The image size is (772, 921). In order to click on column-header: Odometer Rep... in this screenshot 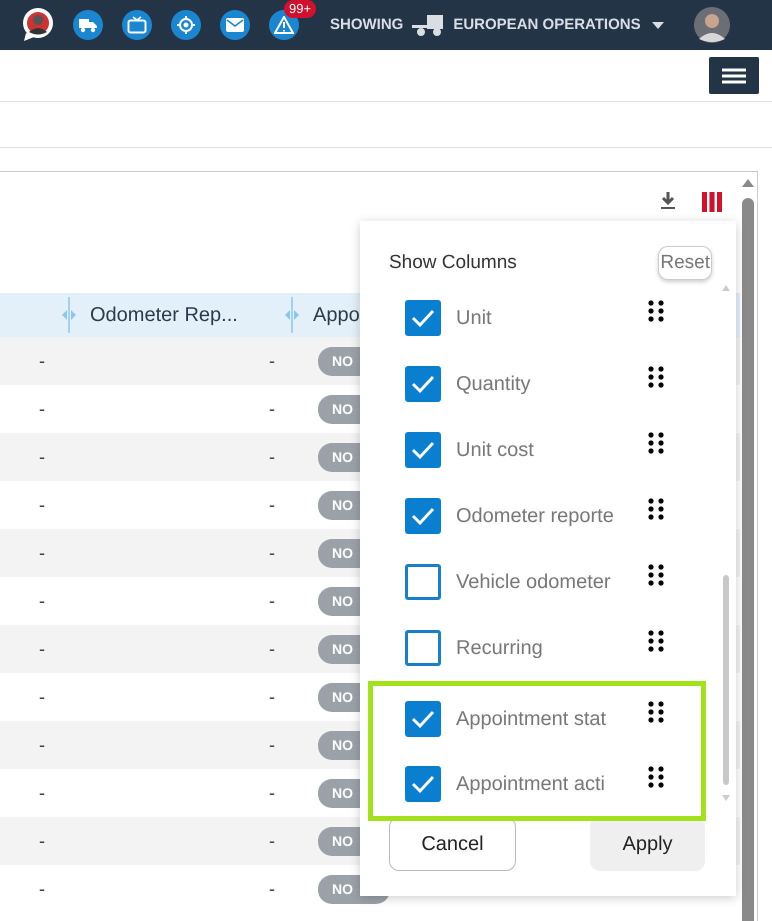, I will do `click(164, 315)`.